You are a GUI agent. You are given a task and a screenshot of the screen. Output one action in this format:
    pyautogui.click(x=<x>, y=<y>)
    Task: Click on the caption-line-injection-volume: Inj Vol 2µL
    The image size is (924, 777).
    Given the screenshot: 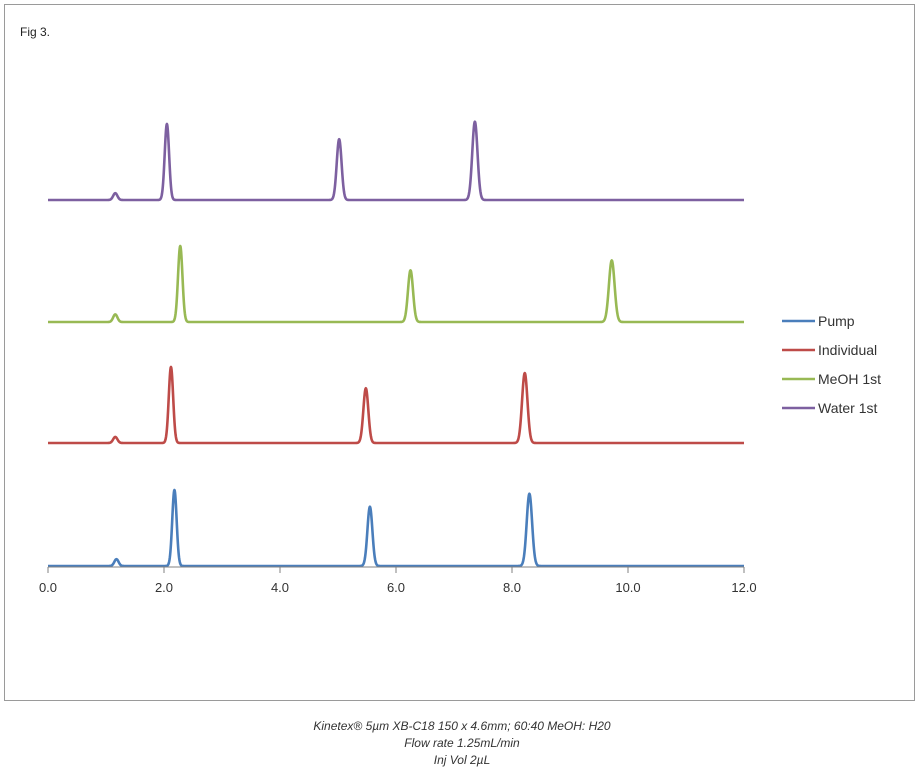 What is the action you would take?
    pyautogui.click(x=462, y=760)
    